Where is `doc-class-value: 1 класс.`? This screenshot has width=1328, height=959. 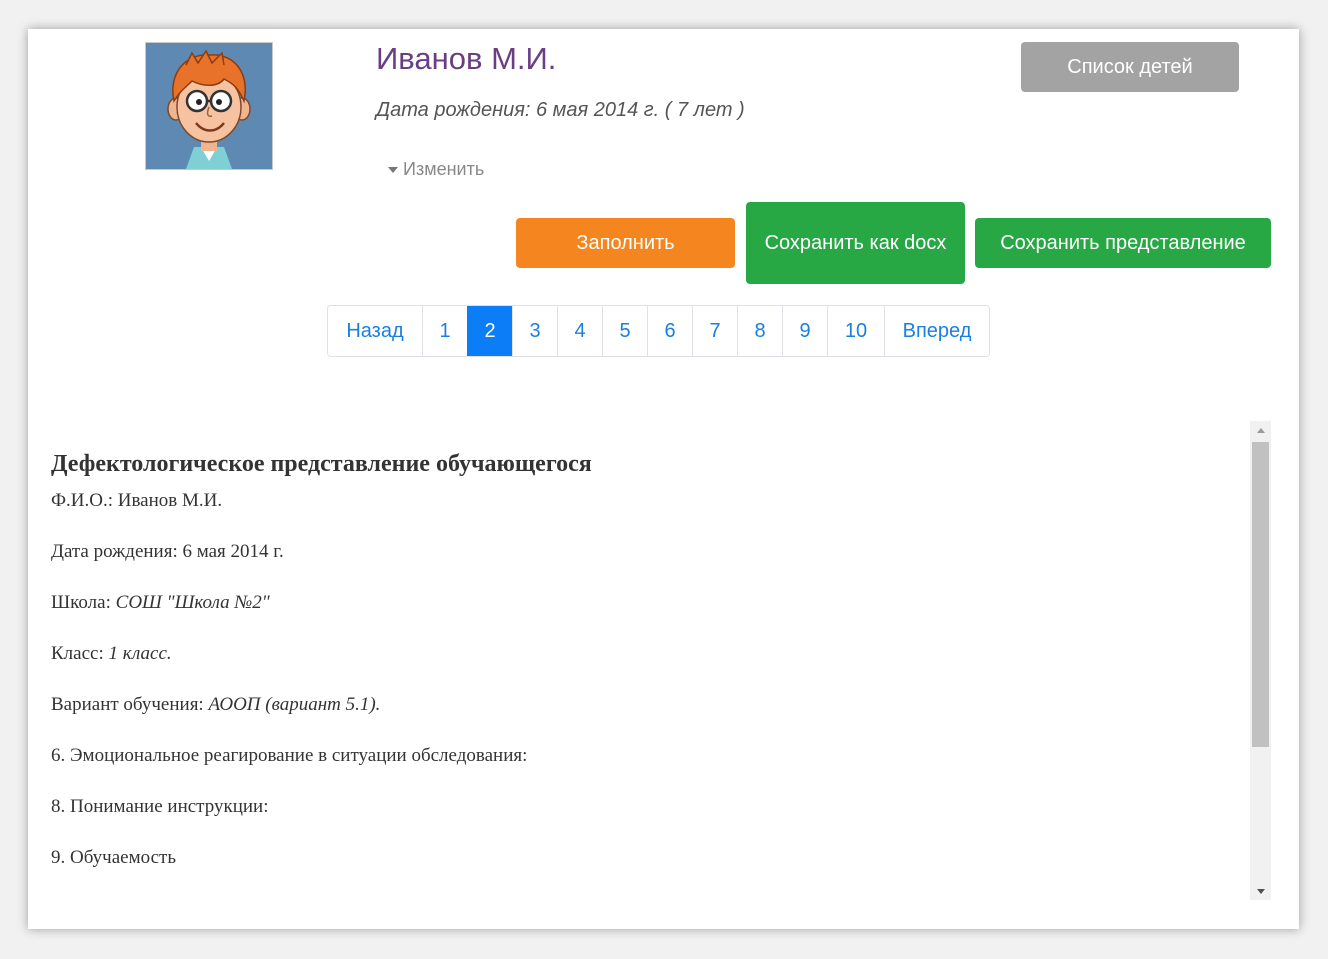
doc-class-value: 1 класс. is located at coordinates (140, 653).